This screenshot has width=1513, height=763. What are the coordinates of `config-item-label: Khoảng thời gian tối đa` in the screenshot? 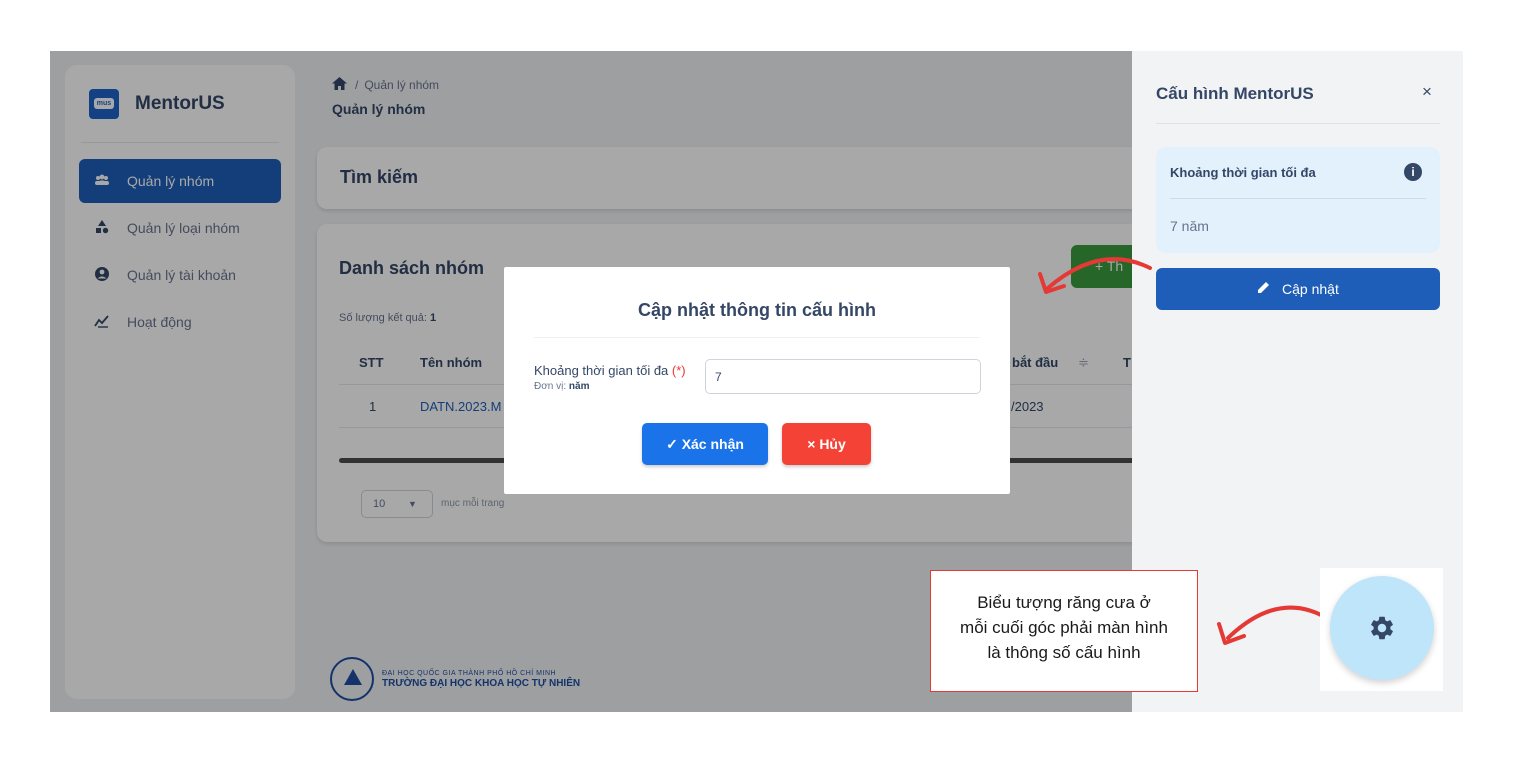 It's located at (1243, 172).